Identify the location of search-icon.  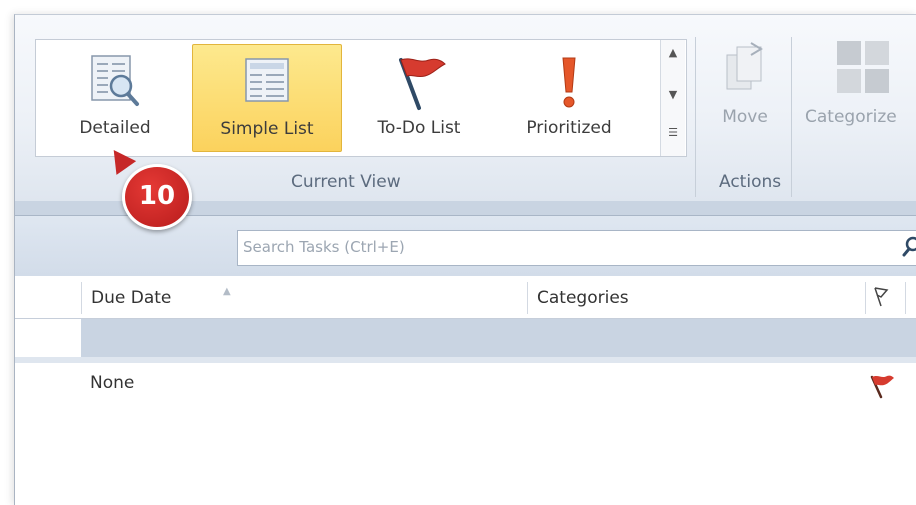
(909, 249).